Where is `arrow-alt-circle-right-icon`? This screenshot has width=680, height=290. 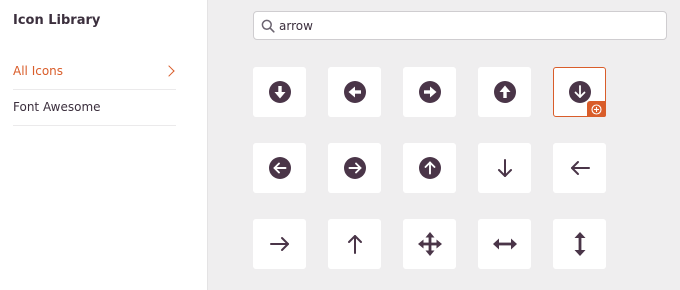
arrow-alt-circle-right-icon is located at coordinates (354, 168).